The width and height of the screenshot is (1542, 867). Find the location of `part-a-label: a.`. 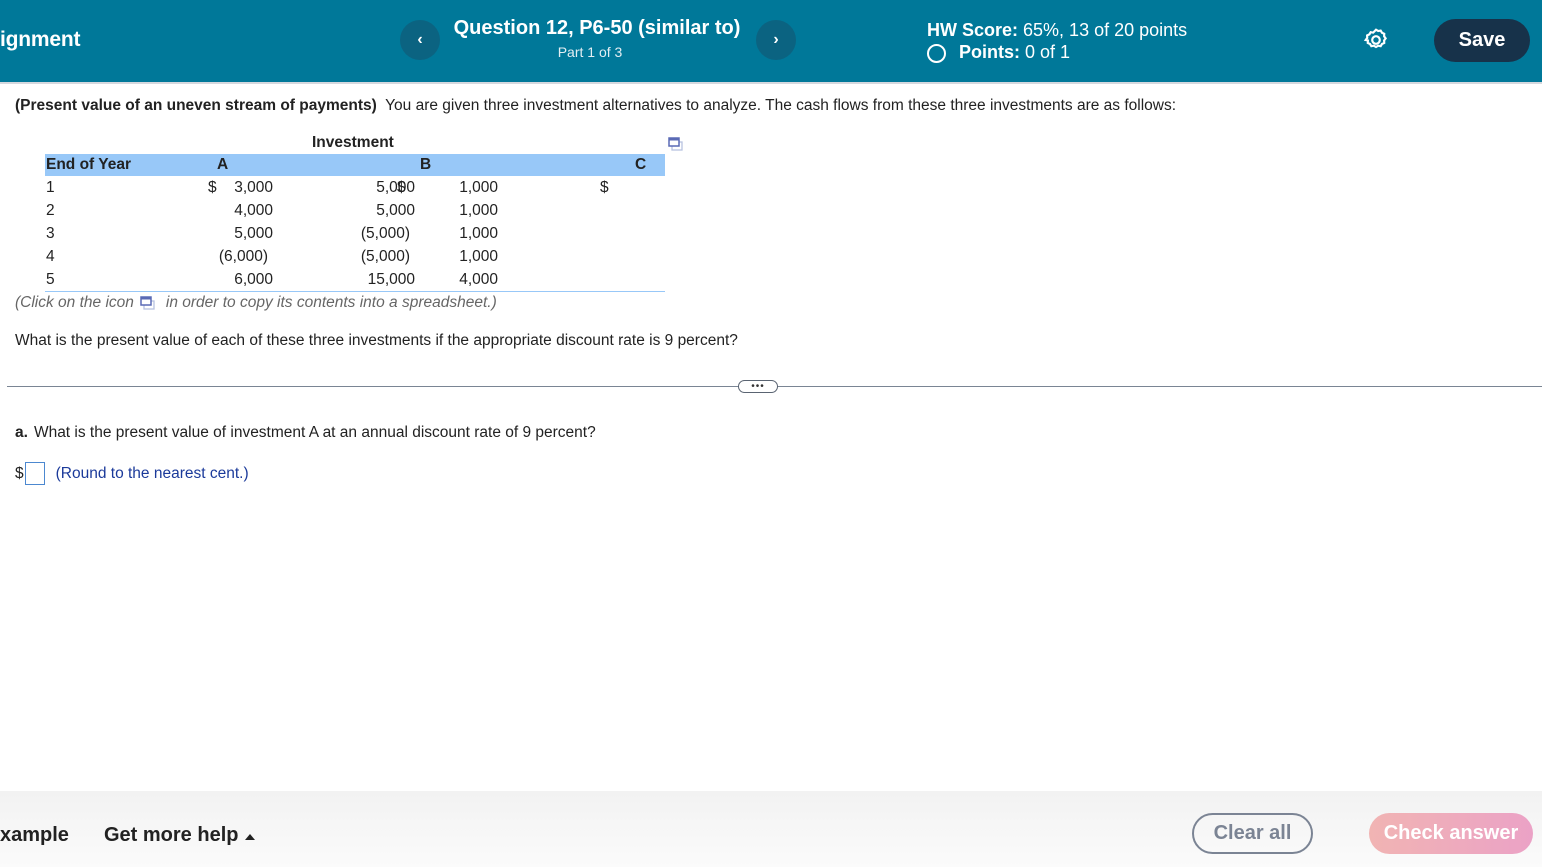

part-a-label: a. is located at coordinates (21, 432).